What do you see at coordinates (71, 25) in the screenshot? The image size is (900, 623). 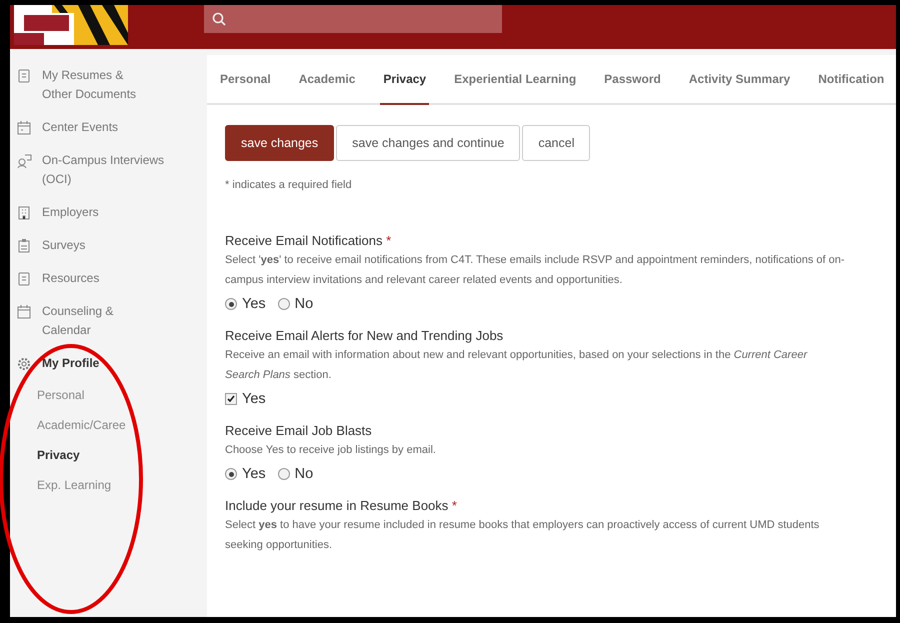 I see `flag-logo` at bounding box center [71, 25].